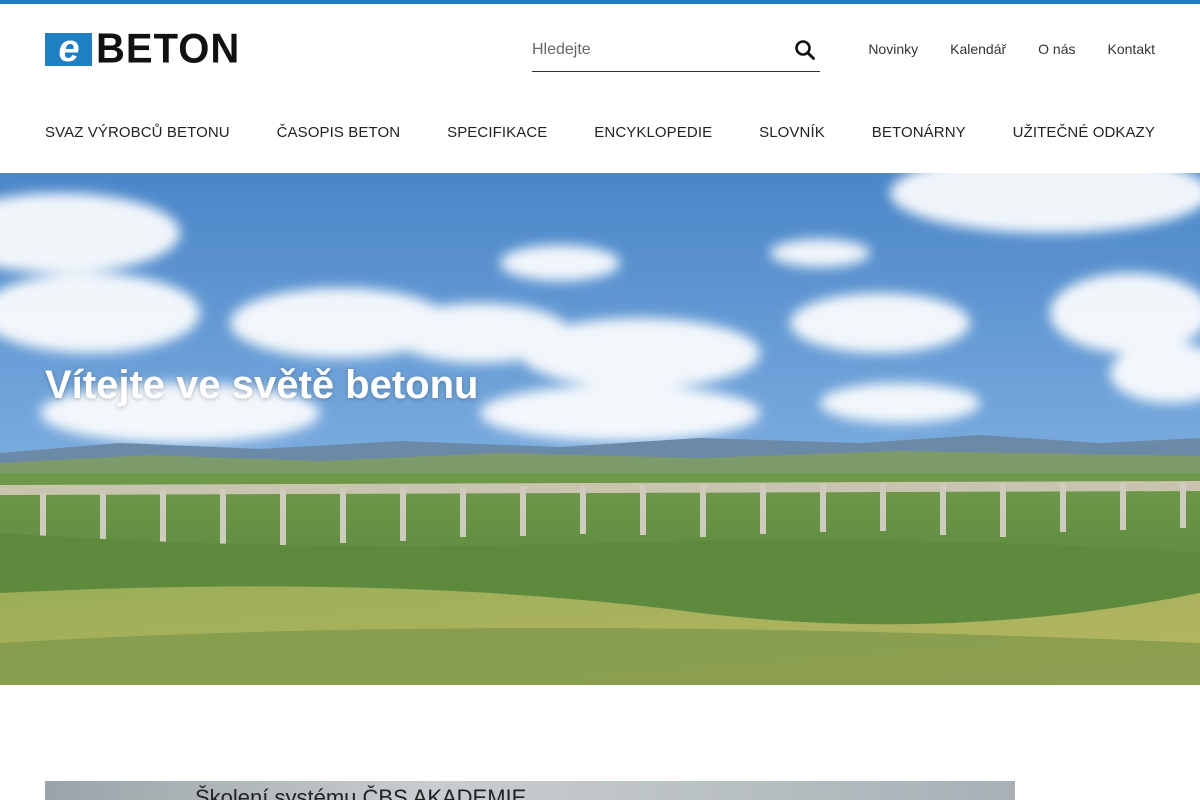 The height and width of the screenshot is (800, 1200). Describe the element at coordinates (600, 2) in the screenshot. I see `top-accent-bar` at that location.